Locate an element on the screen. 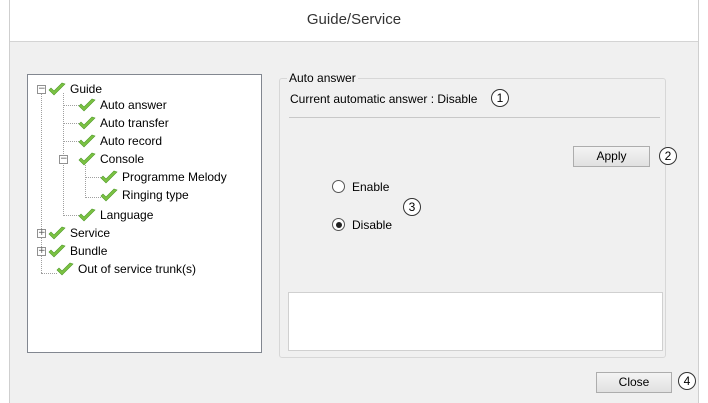  tree-item-label: Bundle is located at coordinates (89, 251).